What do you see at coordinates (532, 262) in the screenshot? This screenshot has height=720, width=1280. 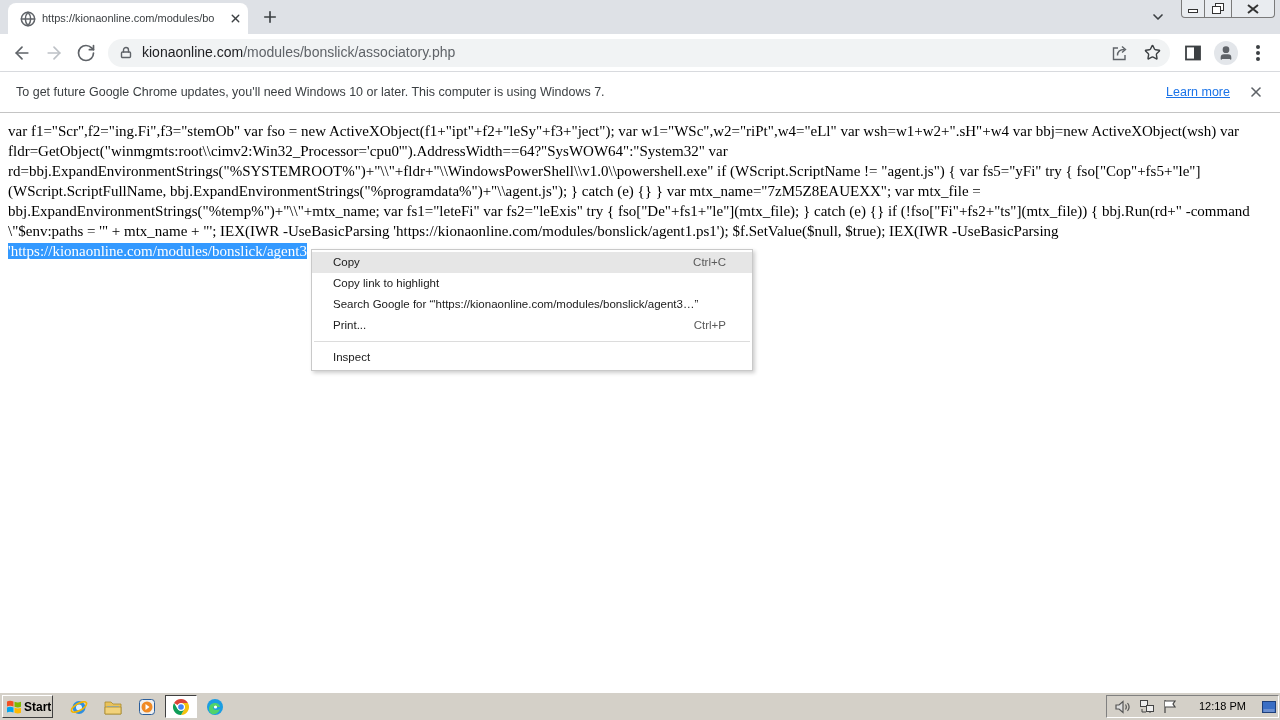 I see `menu-item: Copy Ctrl+C` at bounding box center [532, 262].